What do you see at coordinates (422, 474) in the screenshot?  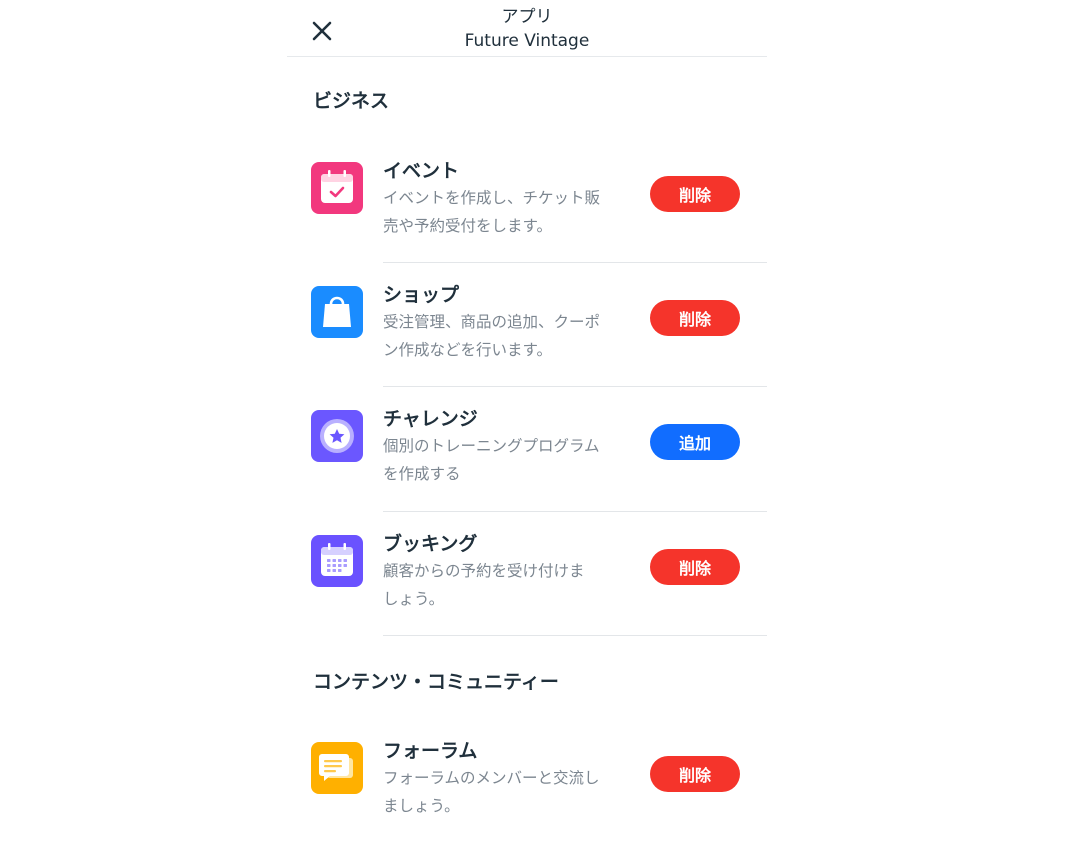 I see `app-description-line: を作成する` at bounding box center [422, 474].